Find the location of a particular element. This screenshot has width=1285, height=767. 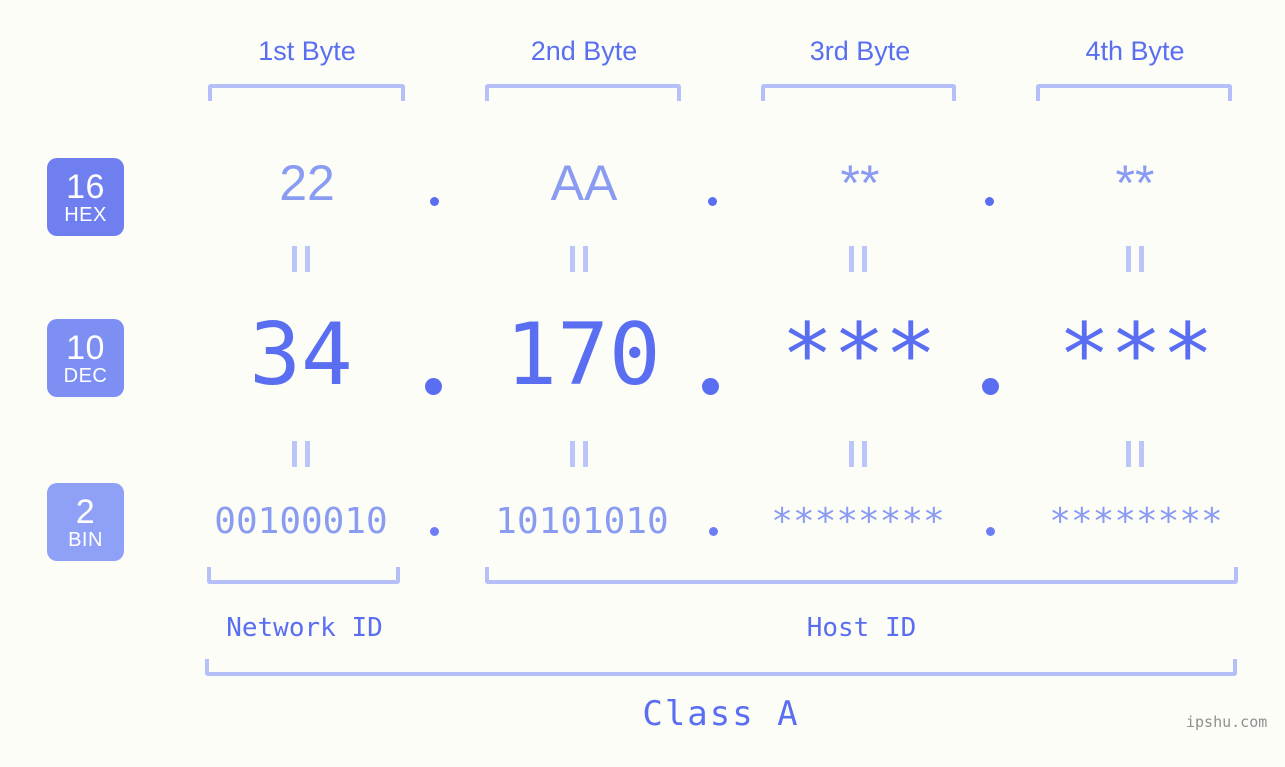

radix-badge-dec: 10 DEC is located at coordinates (85, 358).